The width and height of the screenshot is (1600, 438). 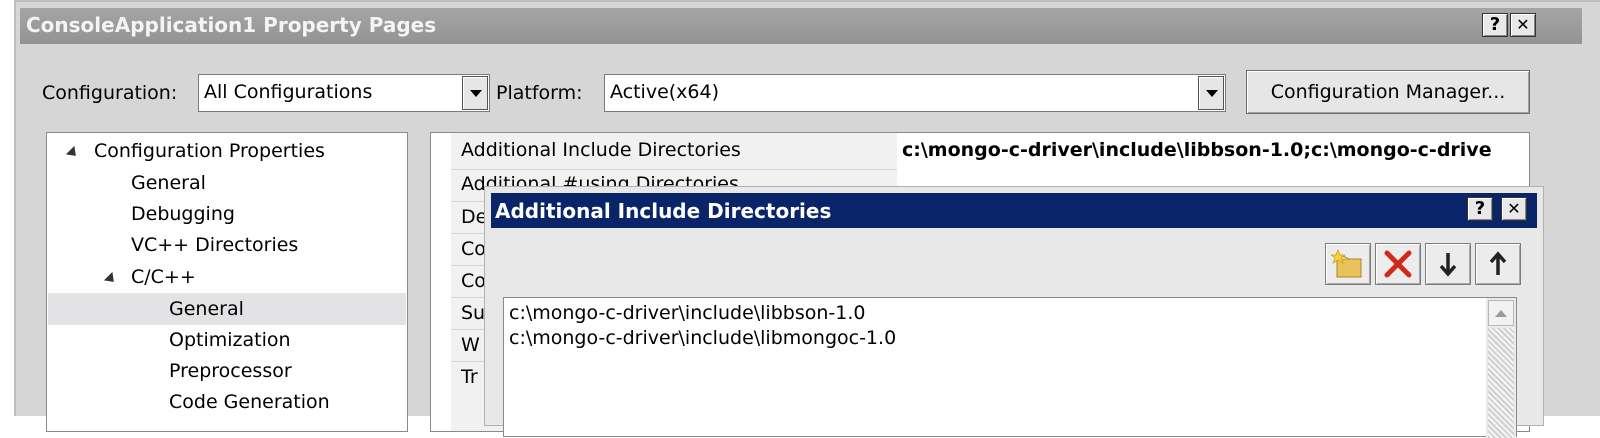 I want to click on new-line-button, so click(x=1348, y=264).